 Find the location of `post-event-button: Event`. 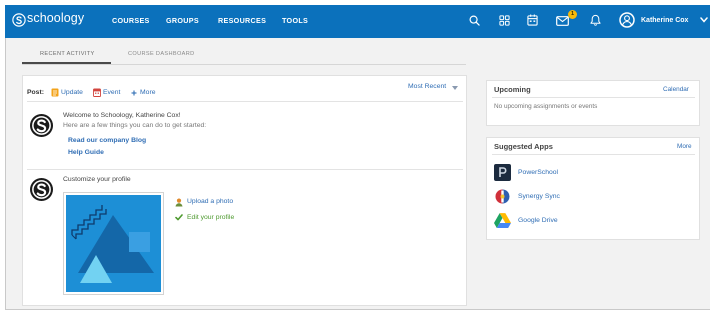

post-event-button: Event is located at coordinates (111, 93).